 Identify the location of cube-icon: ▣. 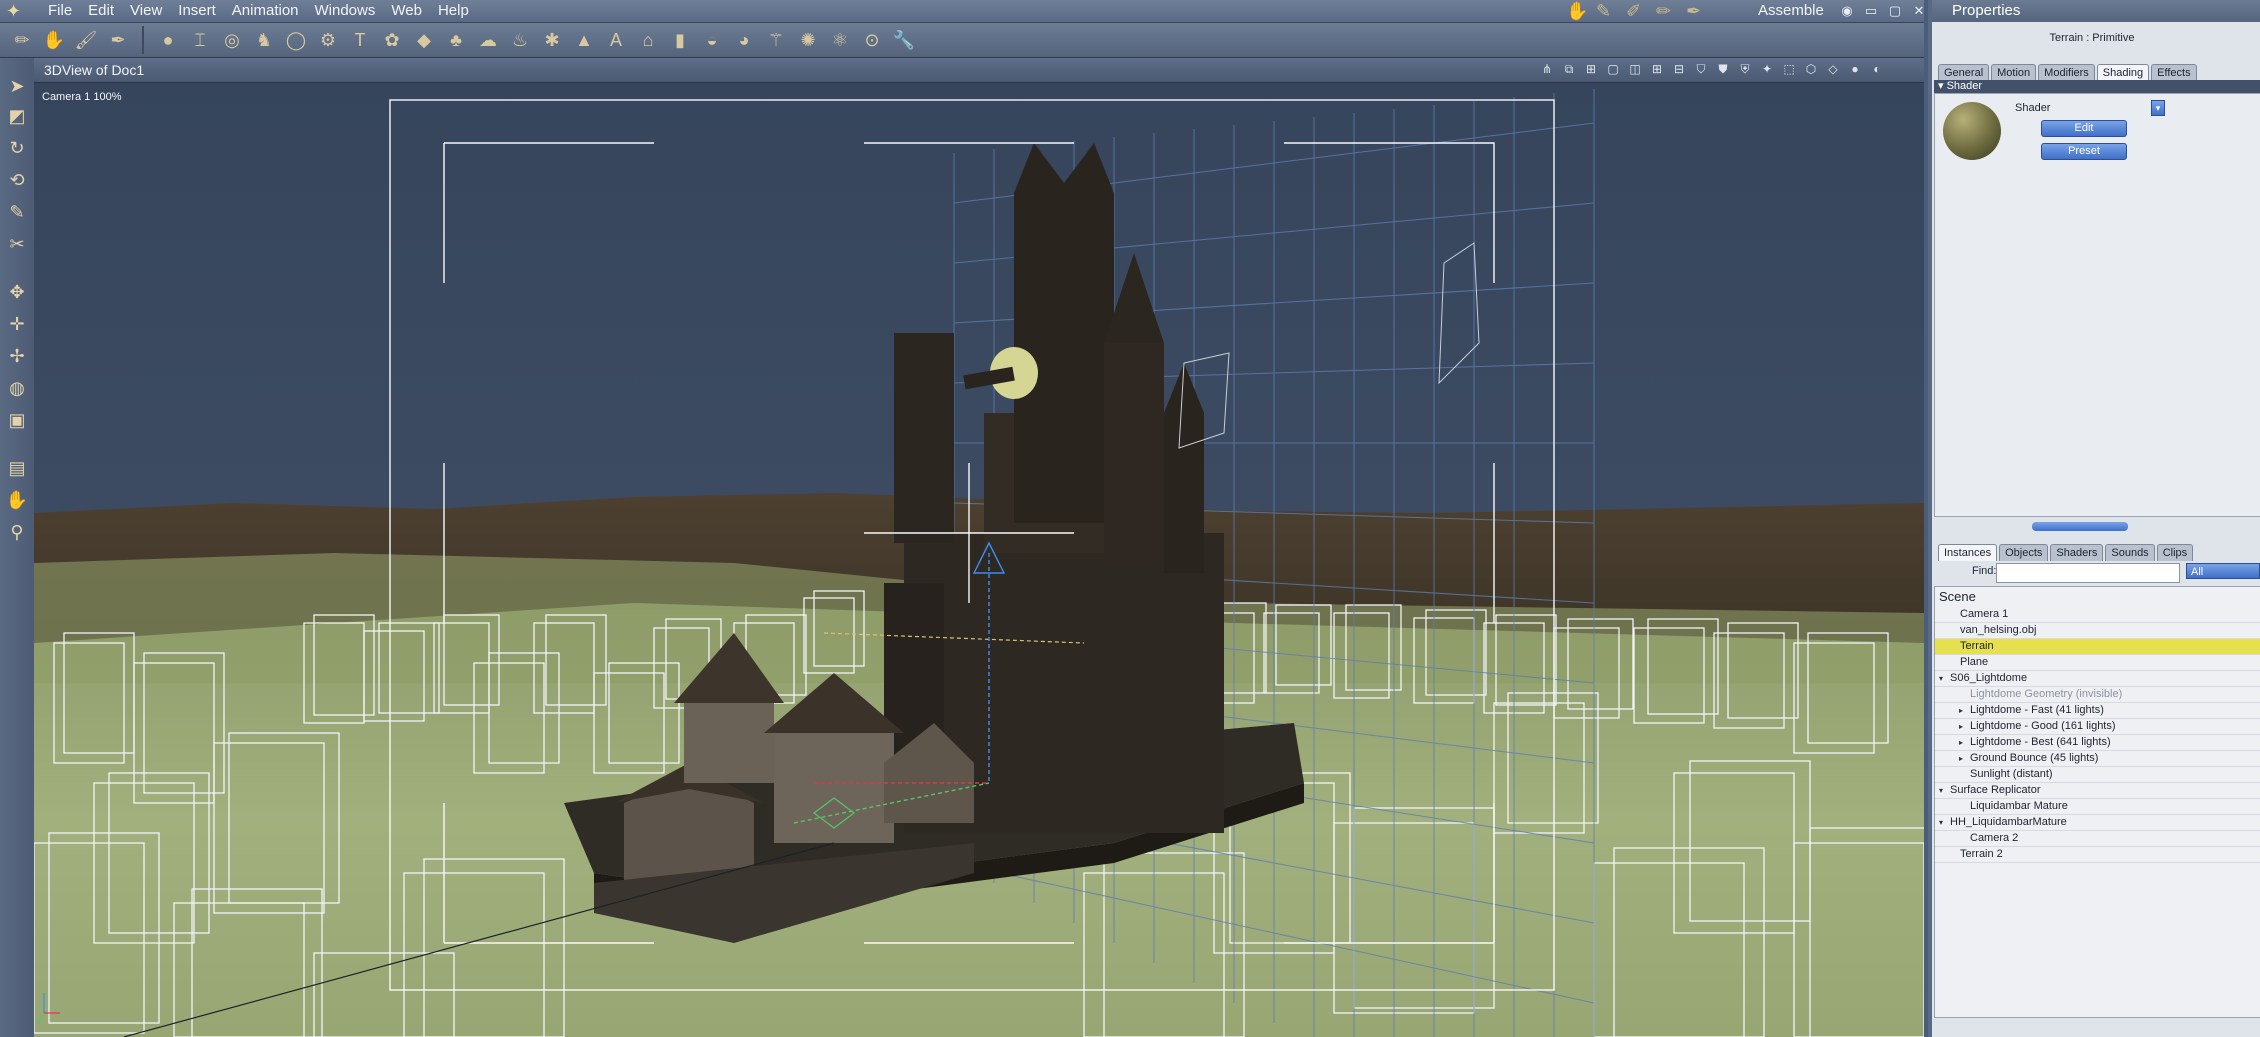
(17, 420).